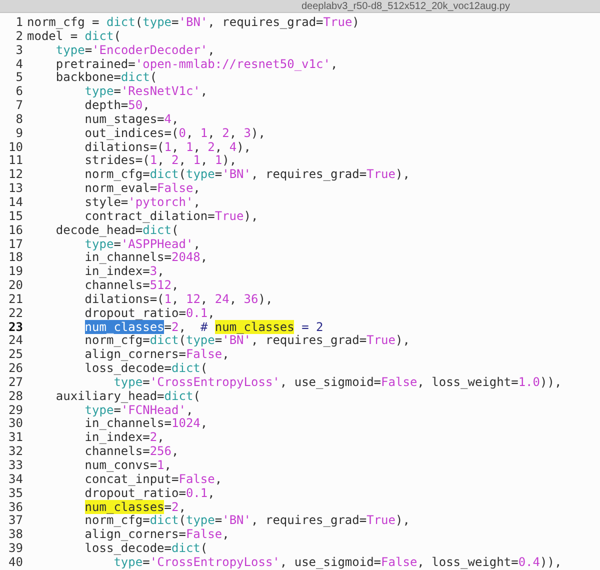  What do you see at coordinates (178, 299) in the screenshot?
I see `code-line: dilations=(1, 12, 24, 36),` at bounding box center [178, 299].